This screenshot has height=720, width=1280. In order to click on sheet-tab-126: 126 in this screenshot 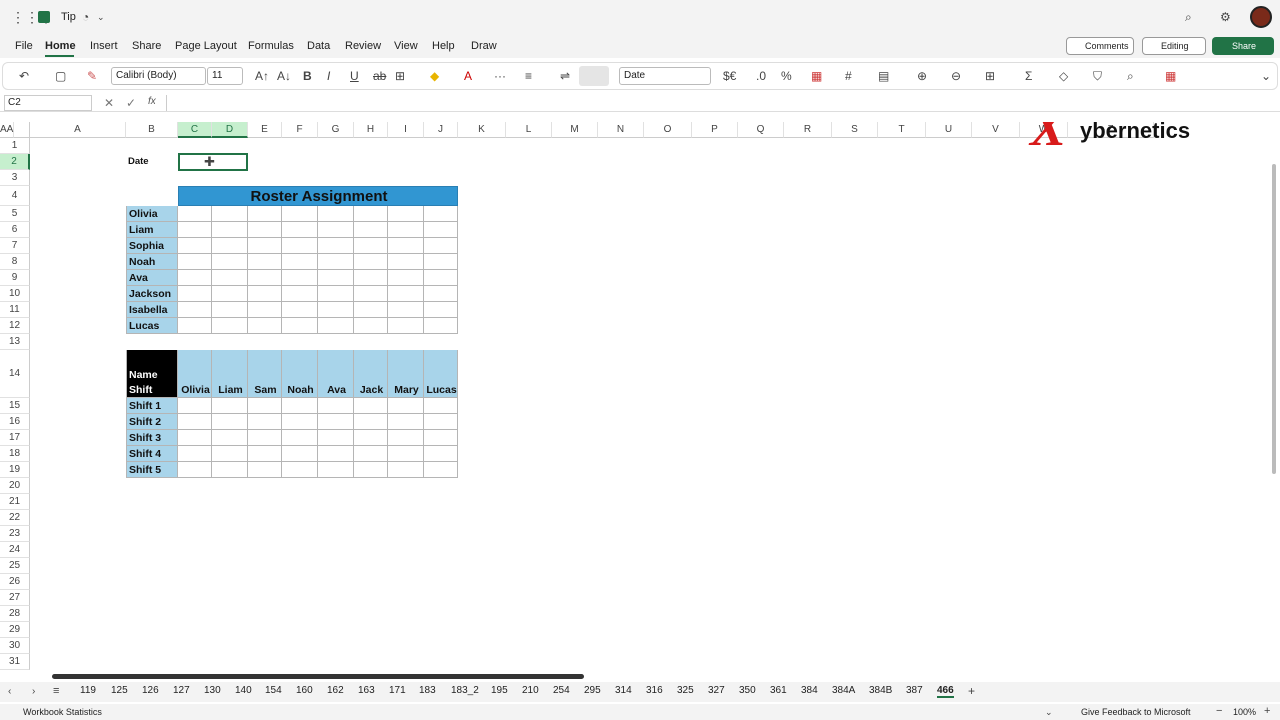, I will do `click(150, 690)`.